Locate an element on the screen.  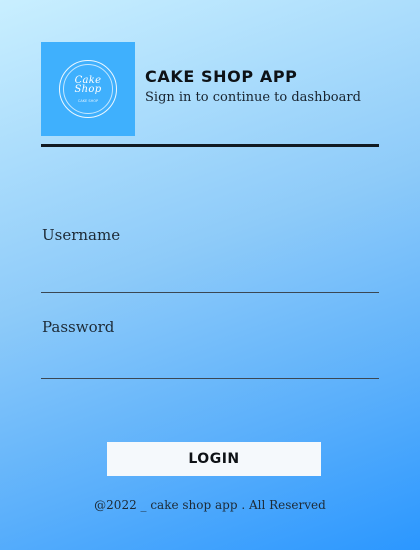
logo-badge: Cake Shop CAKE SHOP is located at coordinates (88, 89).